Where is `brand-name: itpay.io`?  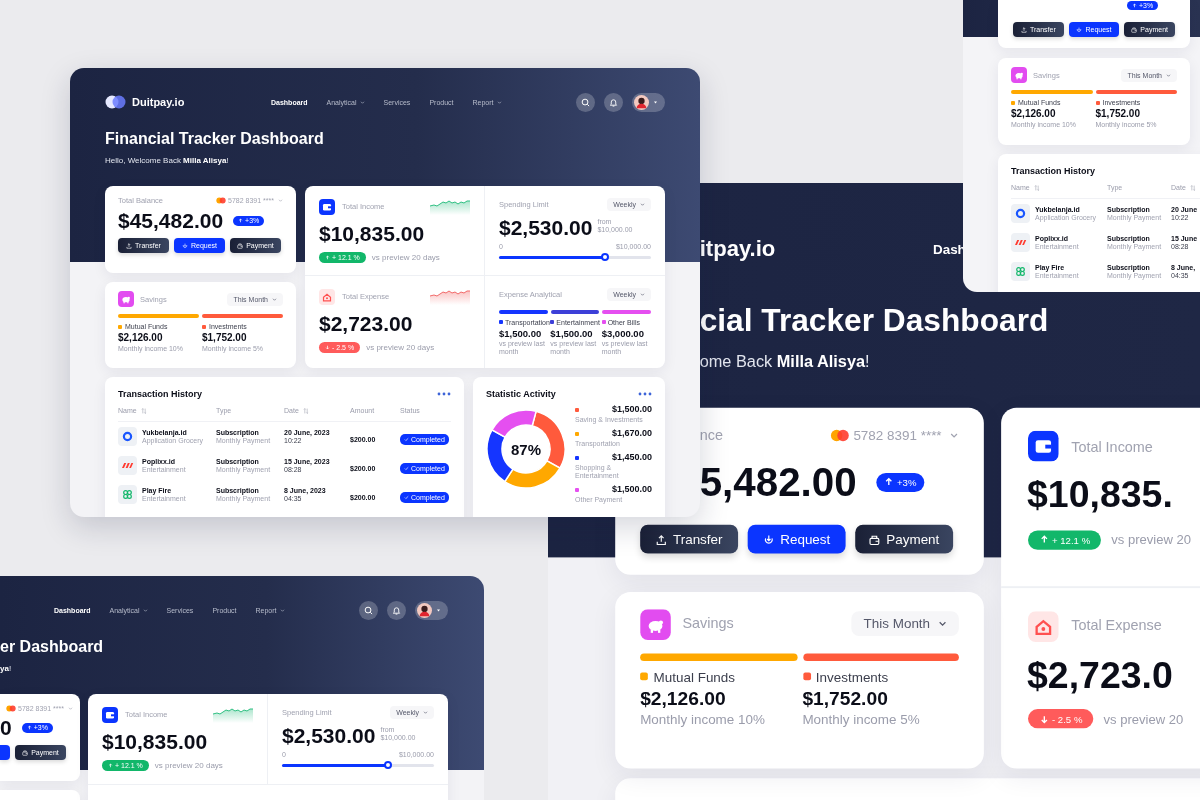
brand-name: itpay.io is located at coordinates (738, 248).